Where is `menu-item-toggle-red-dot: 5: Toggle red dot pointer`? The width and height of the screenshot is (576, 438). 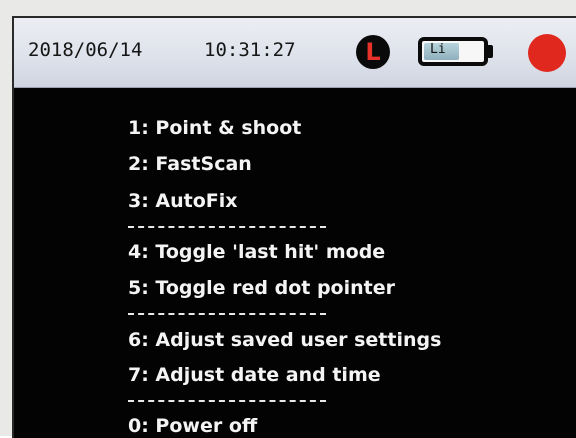
menu-item-toggle-red-dot: 5: Toggle red dot pointer is located at coordinates (261, 288).